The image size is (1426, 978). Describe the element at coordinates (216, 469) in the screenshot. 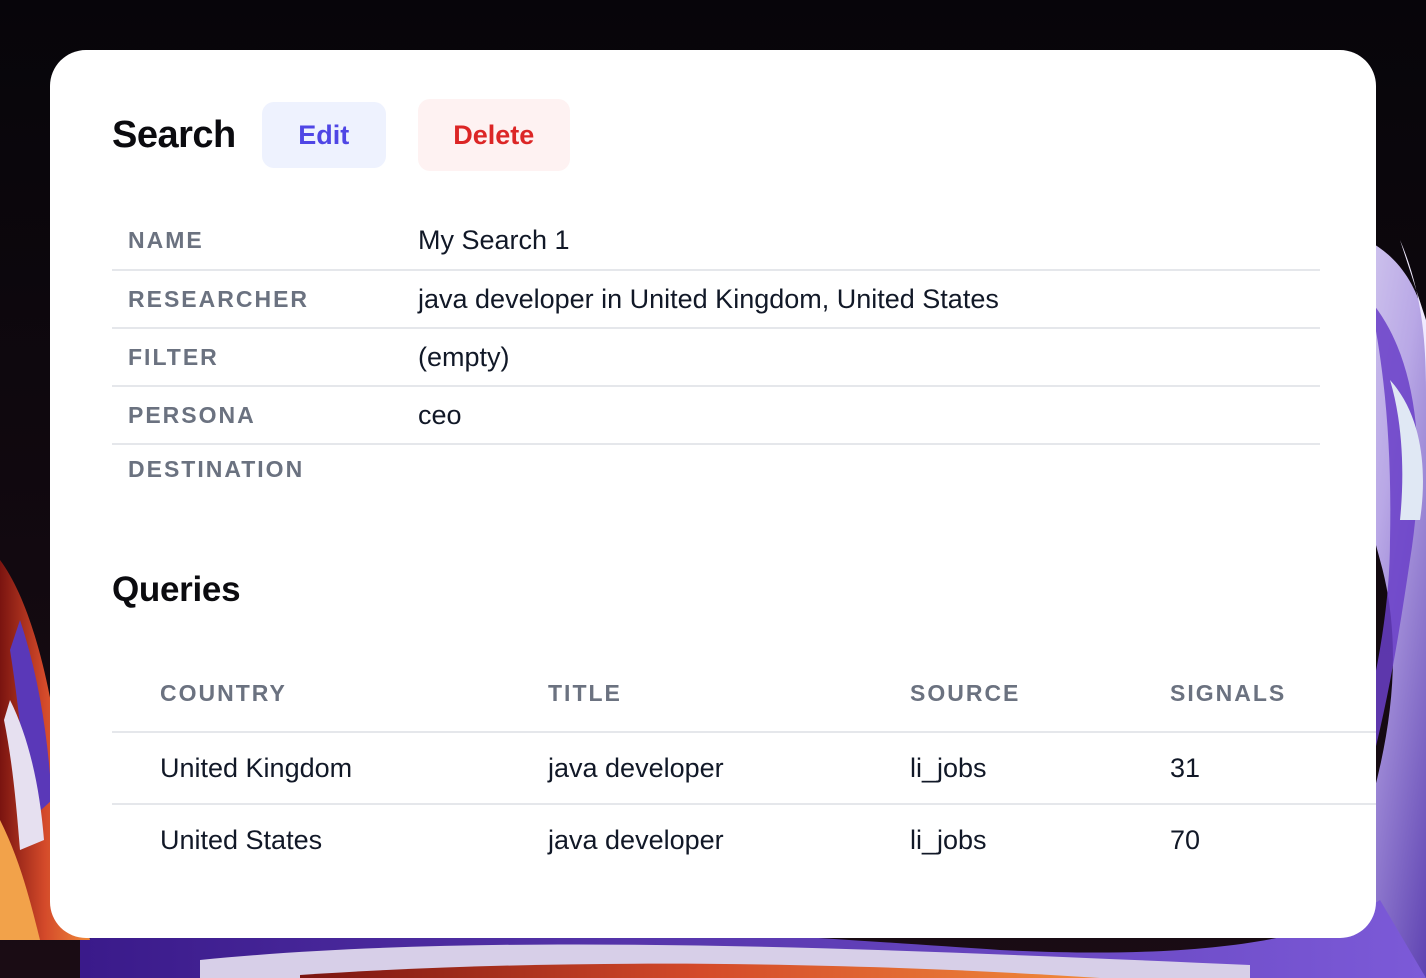

I see `detail-label: DESTINATION` at that location.